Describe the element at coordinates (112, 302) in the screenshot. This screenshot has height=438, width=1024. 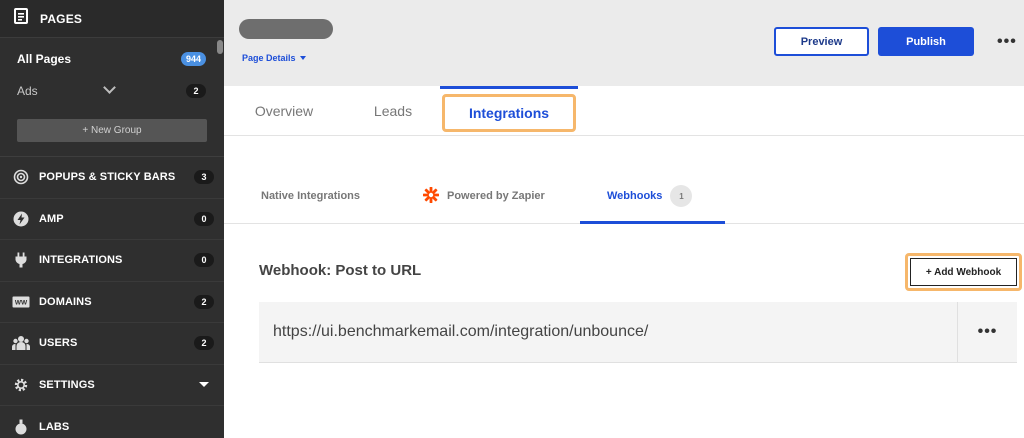
I see `sidebar-item-domains: WW DOMAINS 2` at that location.